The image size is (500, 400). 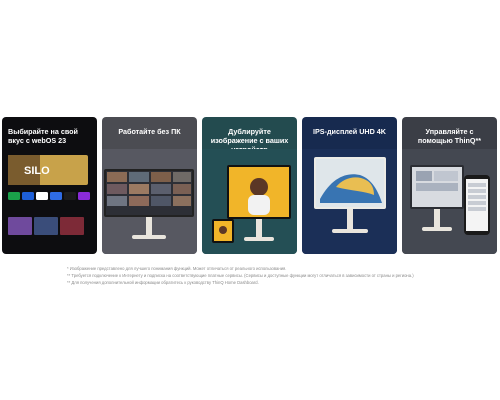 What do you see at coordinates (49, 195) in the screenshot?
I see `webos-tv-illustration: SILO` at bounding box center [49, 195].